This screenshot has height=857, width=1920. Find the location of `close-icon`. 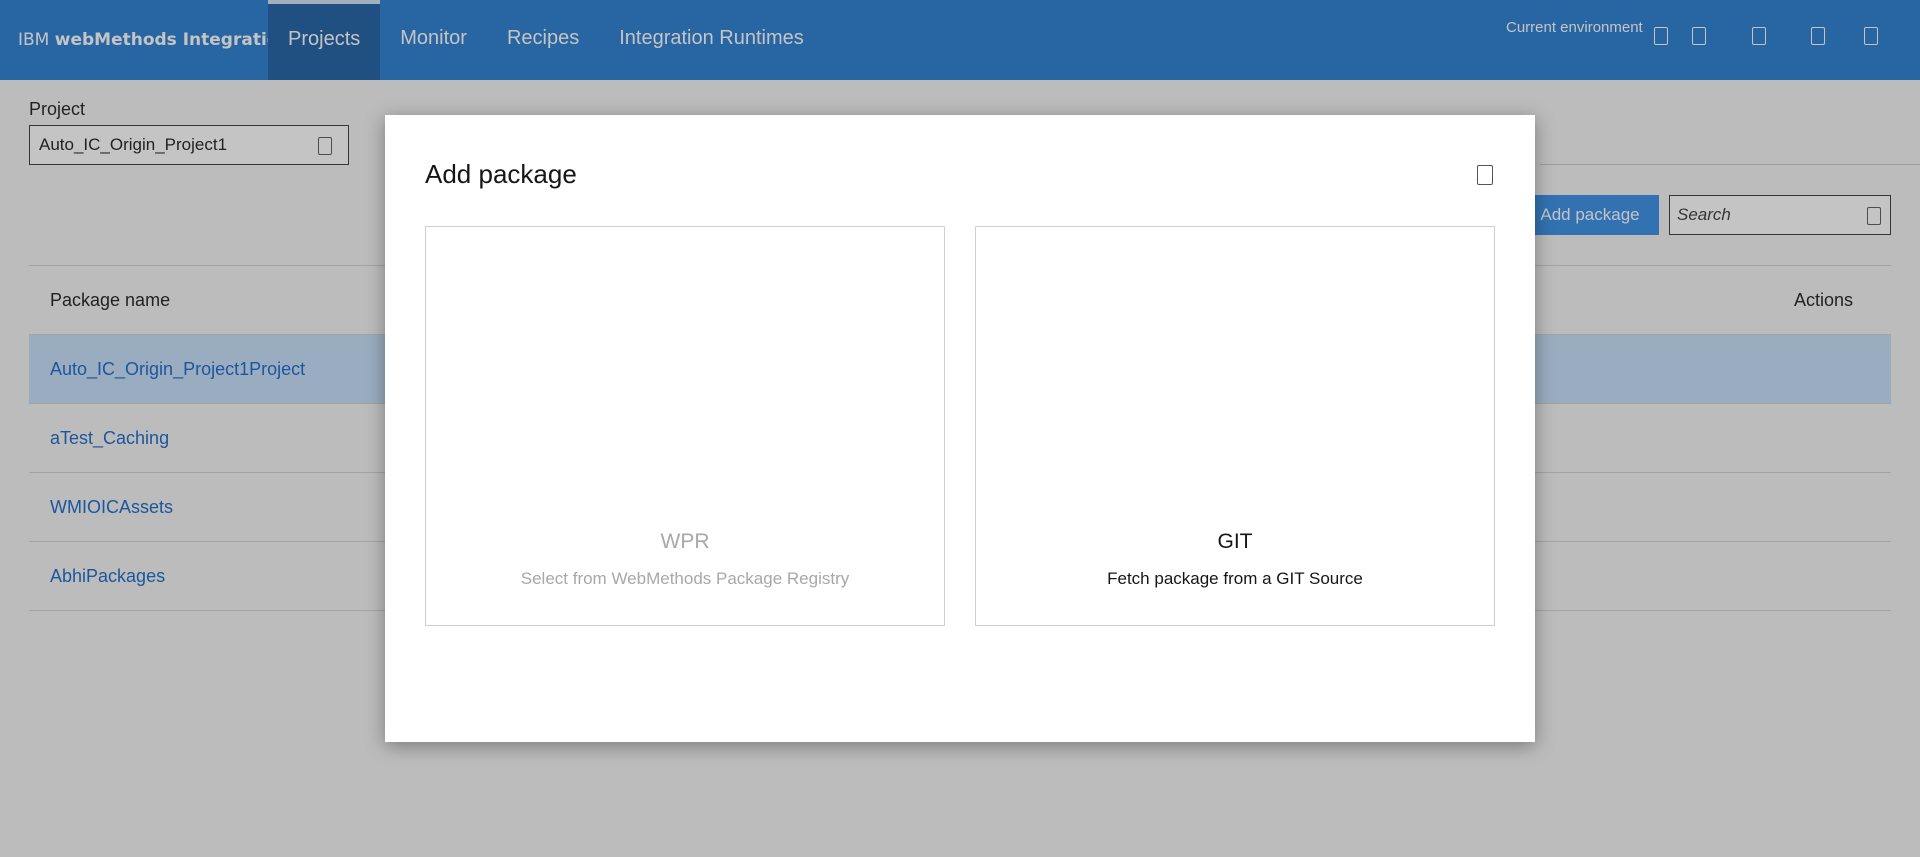

close-icon is located at coordinates (1485, 175).